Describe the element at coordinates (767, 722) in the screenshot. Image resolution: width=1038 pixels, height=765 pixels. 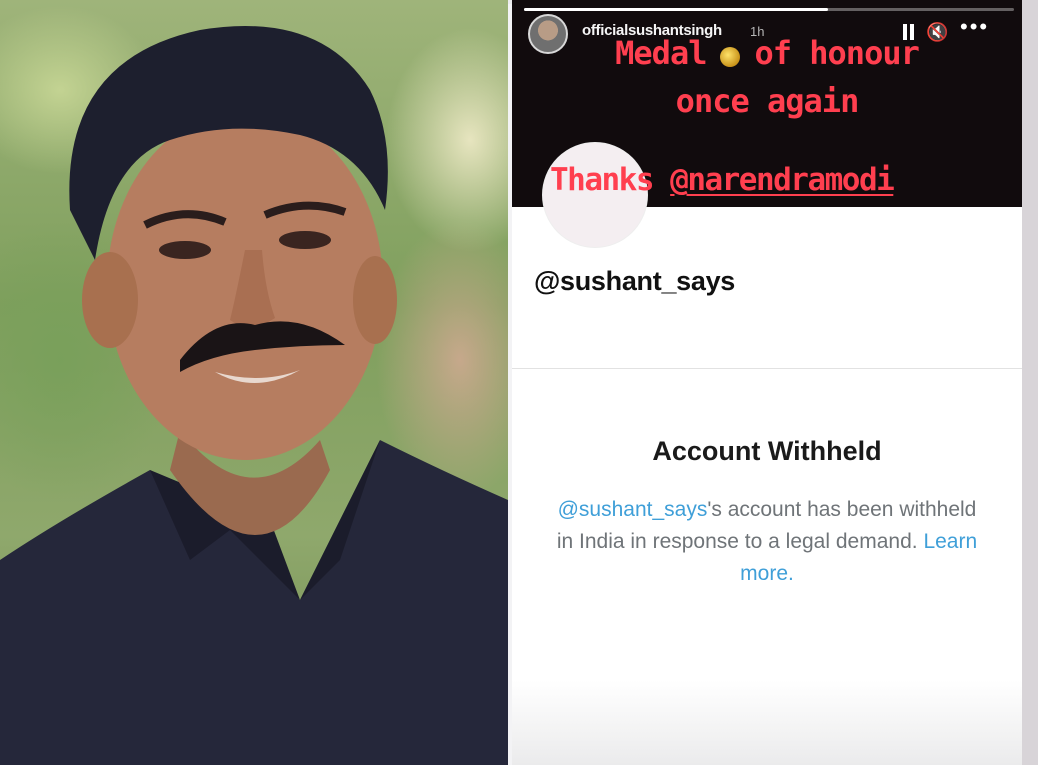
I see `bottom-fade` at that location.